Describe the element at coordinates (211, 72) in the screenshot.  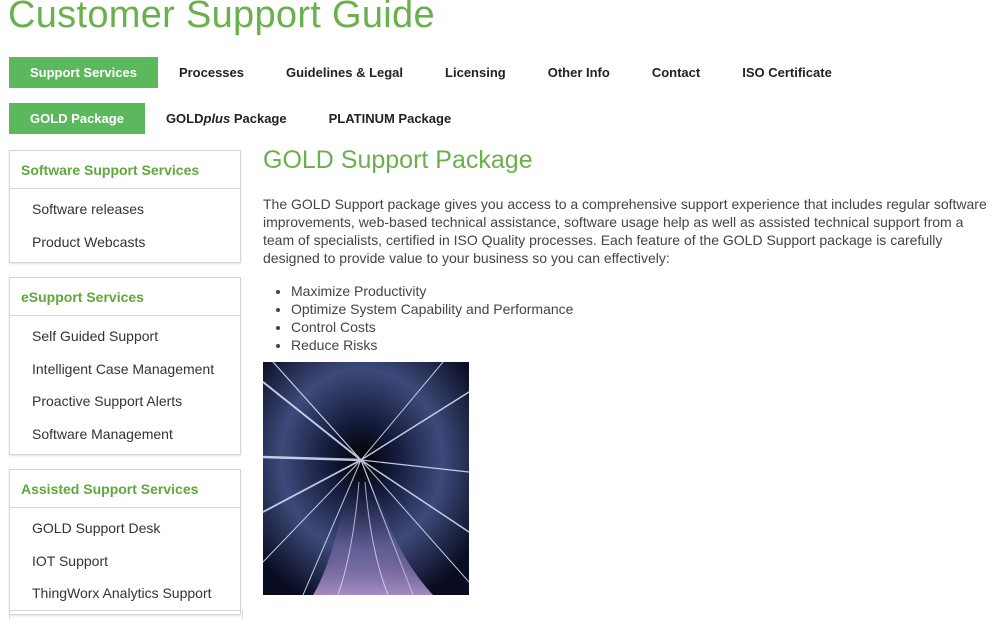
I see `nav-processes: Processes` at that location.